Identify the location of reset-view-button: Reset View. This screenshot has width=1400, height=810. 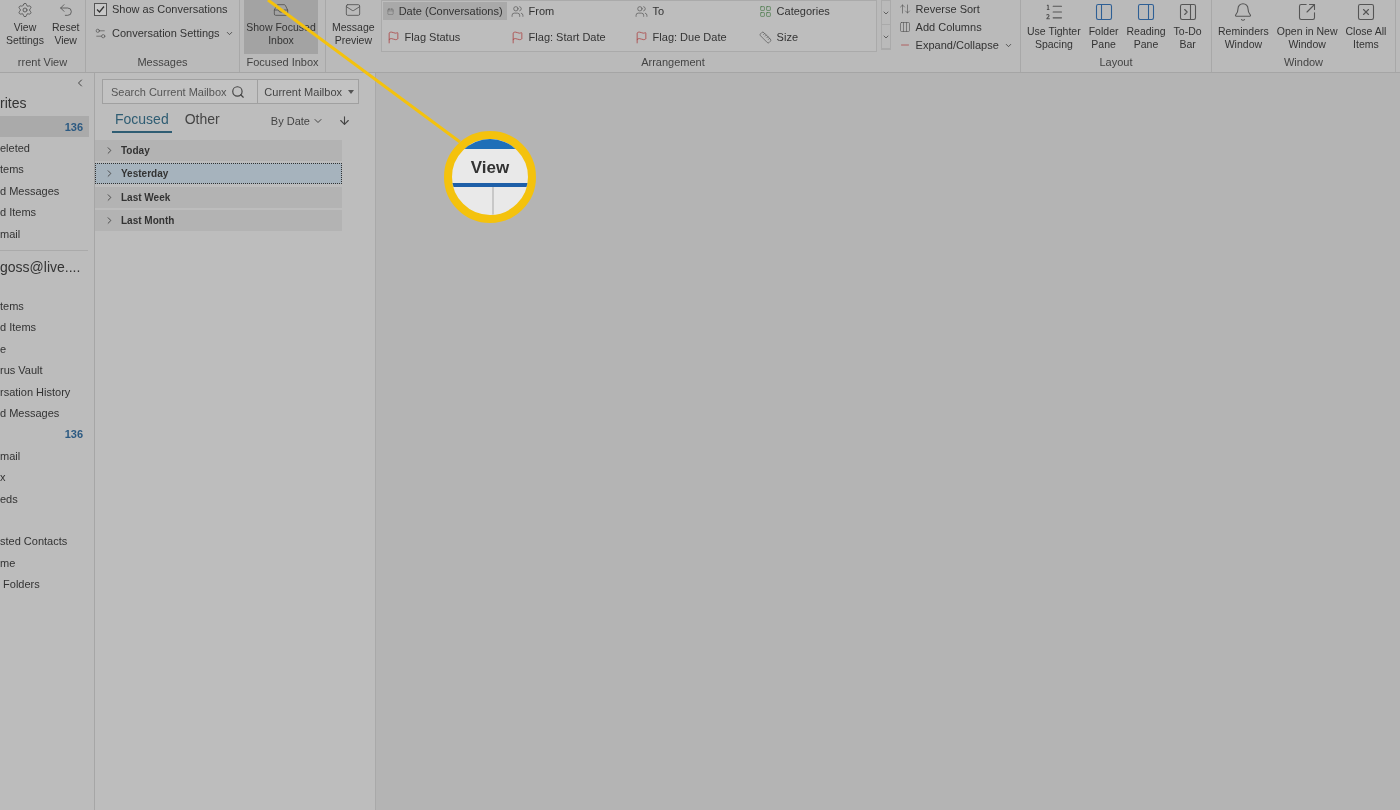
(65, 27).